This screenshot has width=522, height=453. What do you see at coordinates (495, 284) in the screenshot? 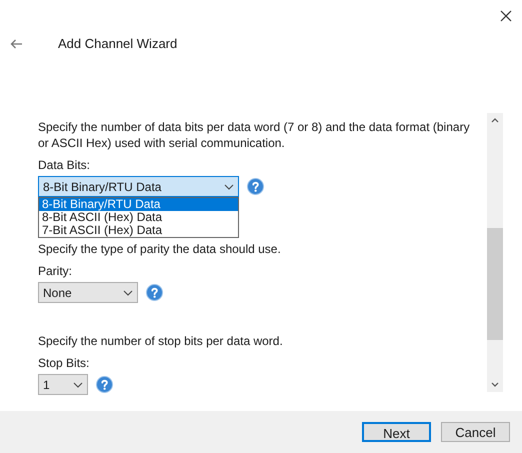
I see `scroll-thumb` at bounding box center [495, 284].